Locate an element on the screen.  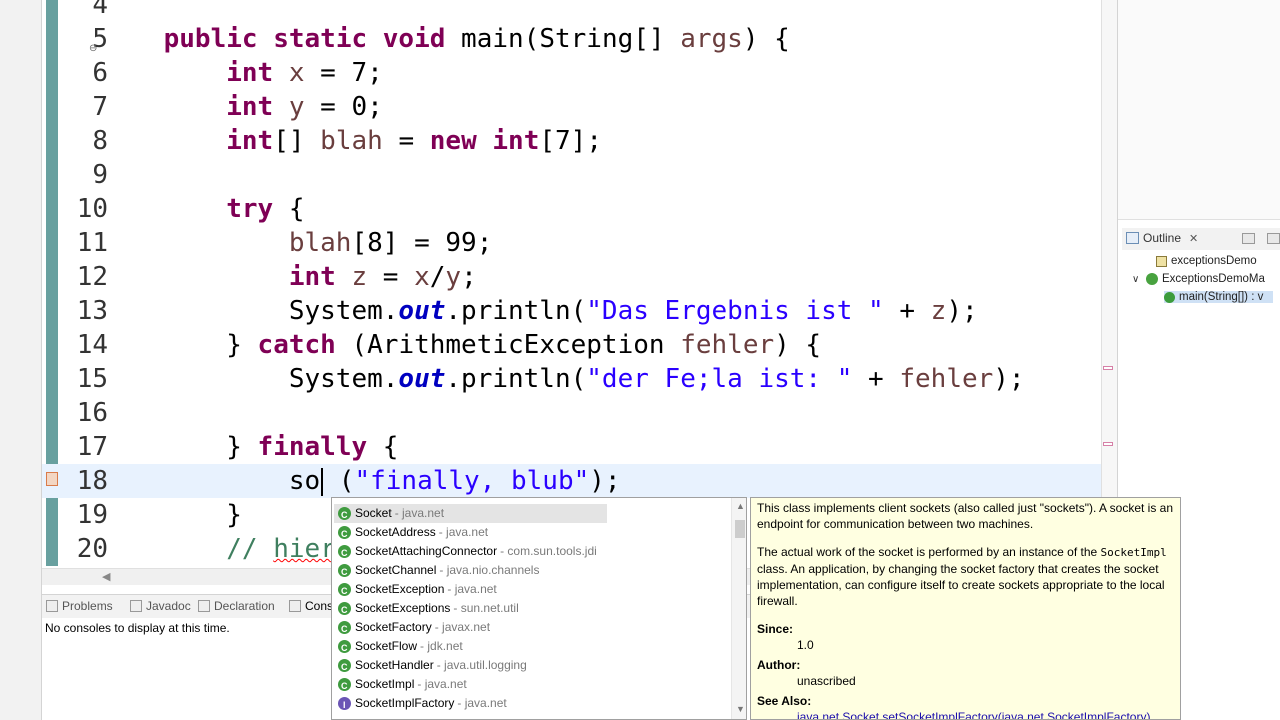
tab-console: Cons is located at coordinates (311, 606).